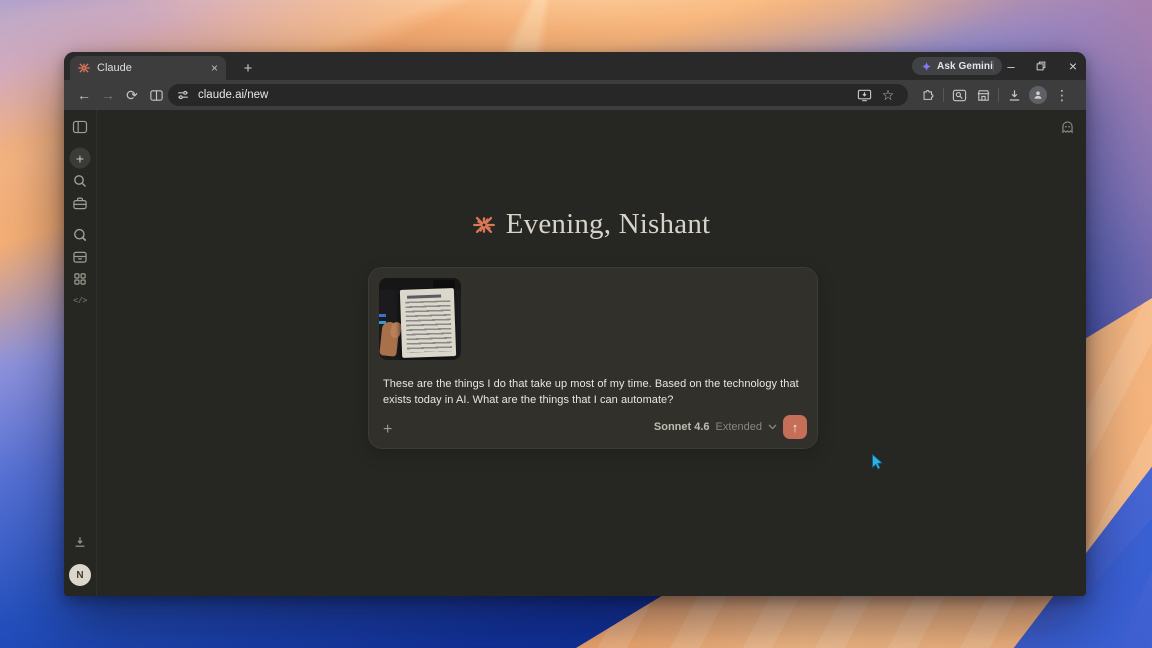 This screenshot has height=648, width=1152. I want to click on apps-grid-icon, so click(80, 279).